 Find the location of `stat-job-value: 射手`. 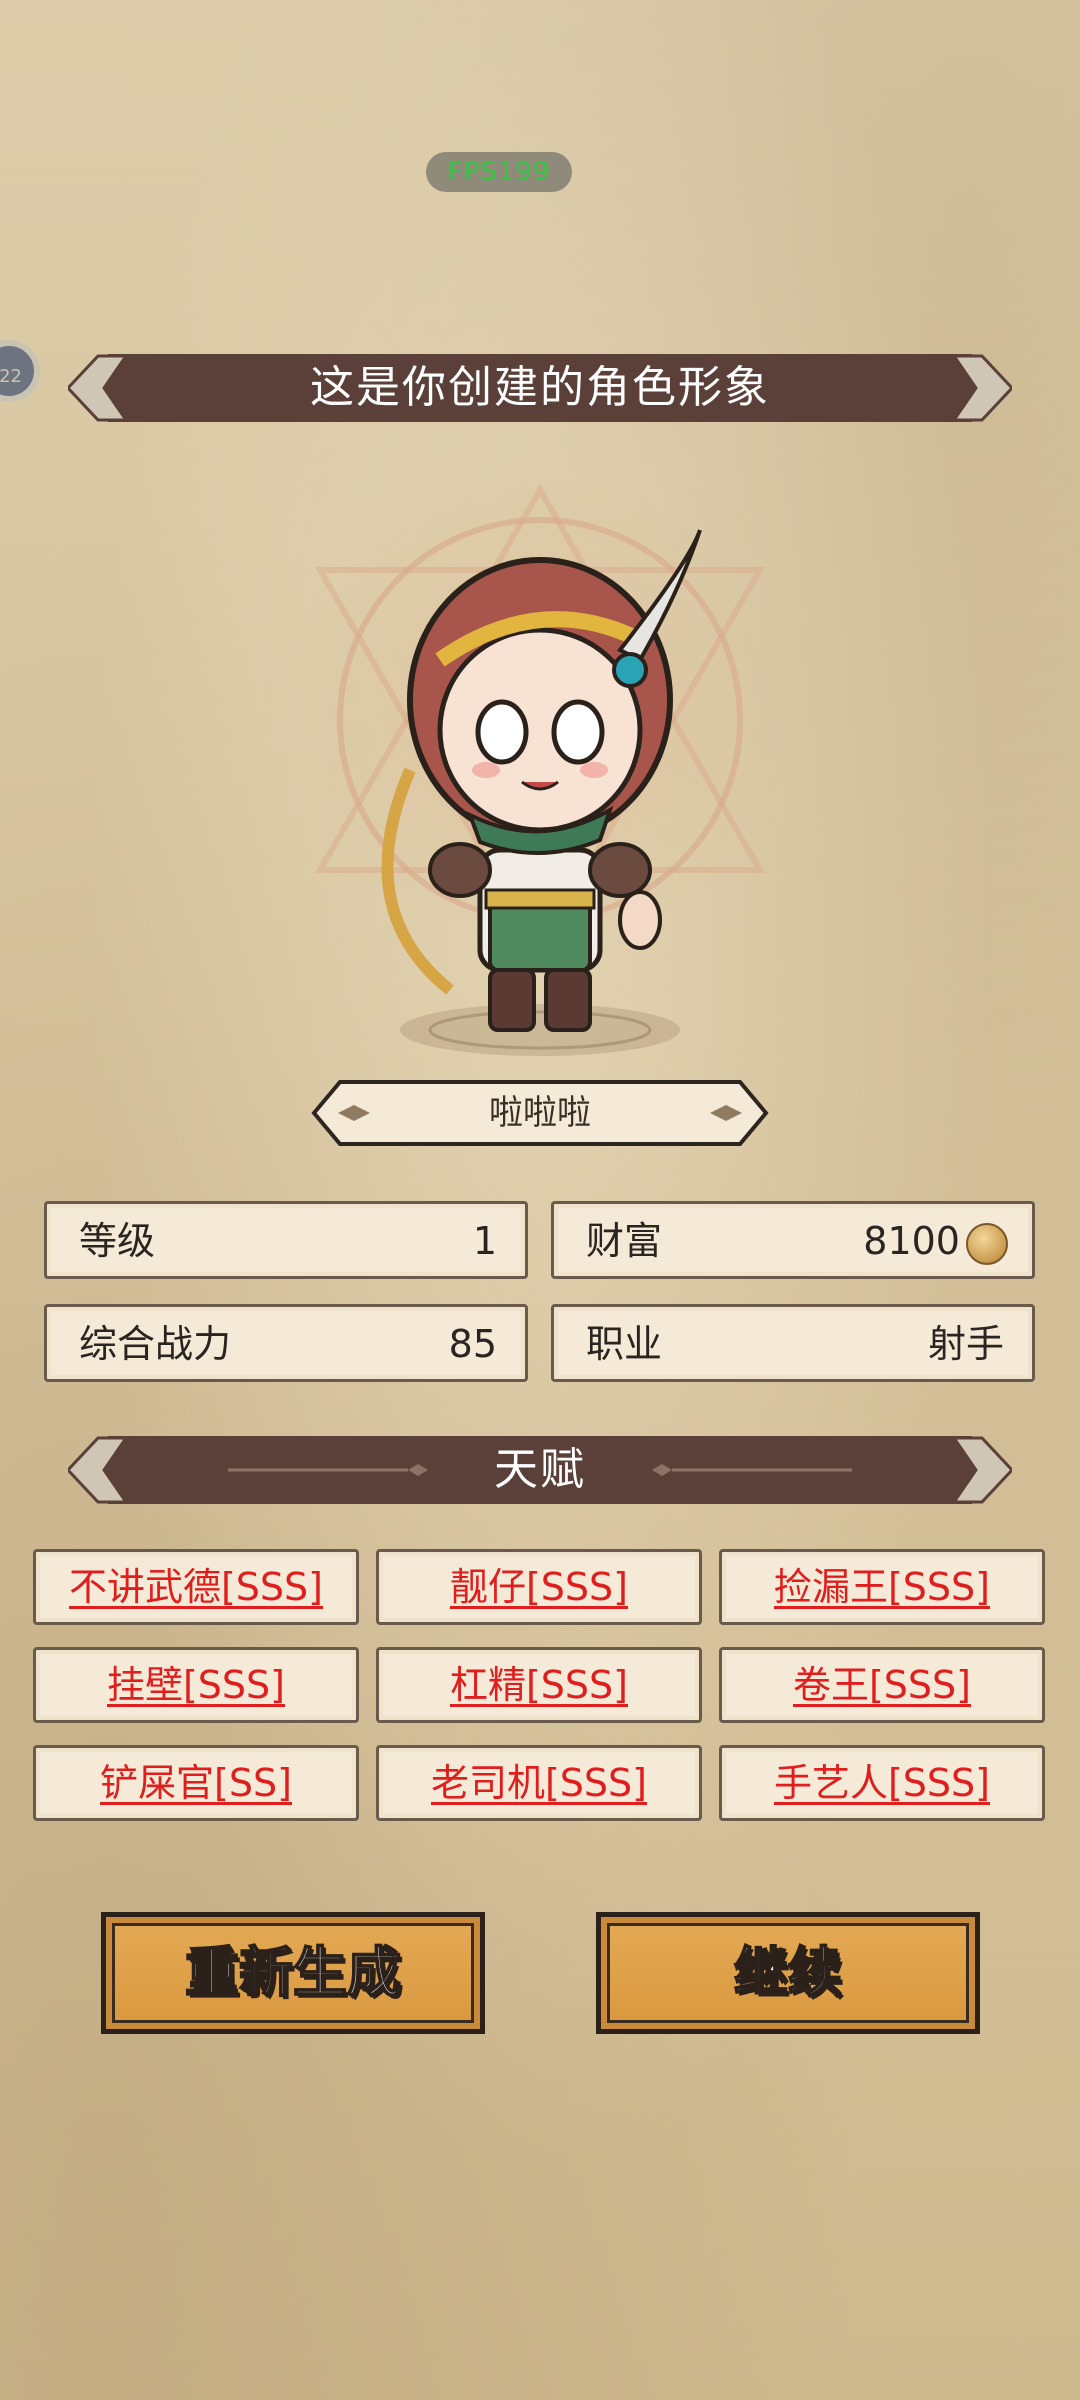

stat-job-value: 射手 is located at coordinates (965, 1344).